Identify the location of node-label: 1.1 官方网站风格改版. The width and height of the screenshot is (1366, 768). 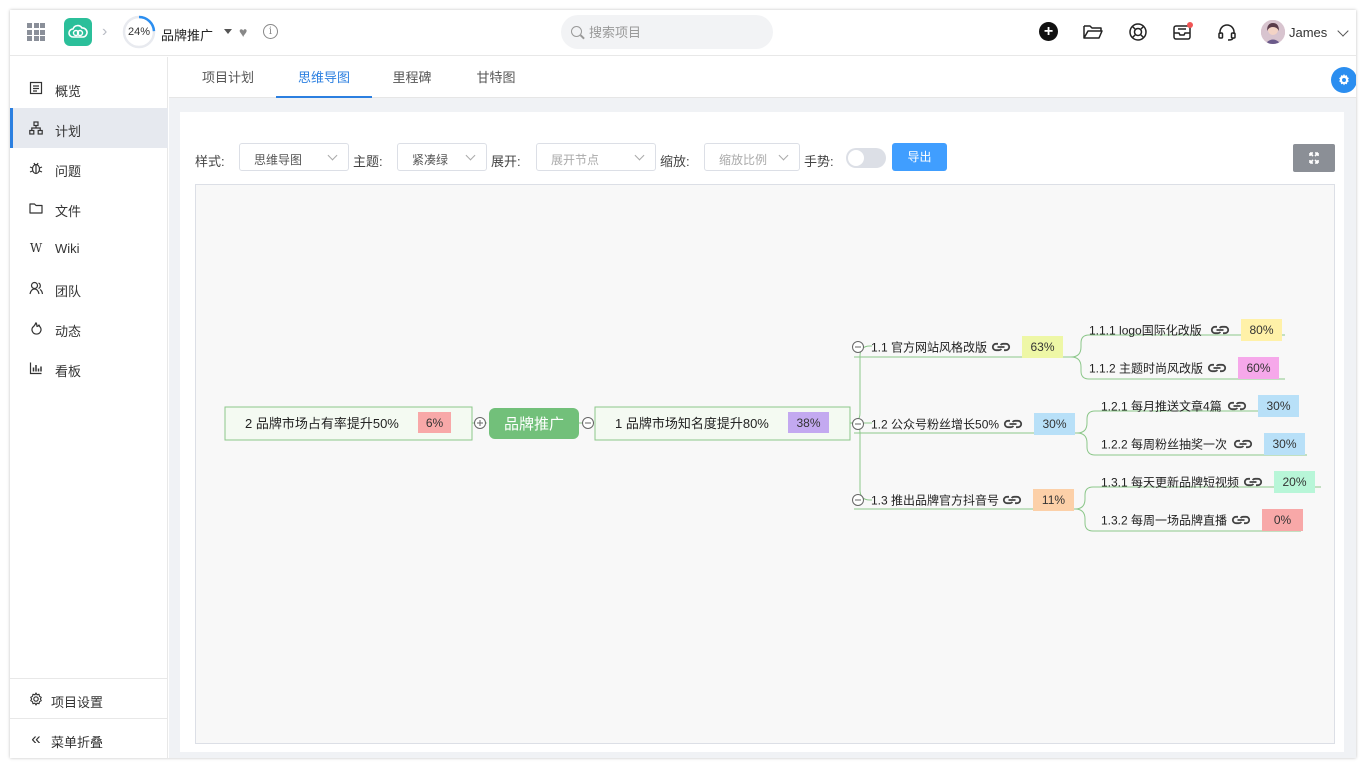
(929, 347).